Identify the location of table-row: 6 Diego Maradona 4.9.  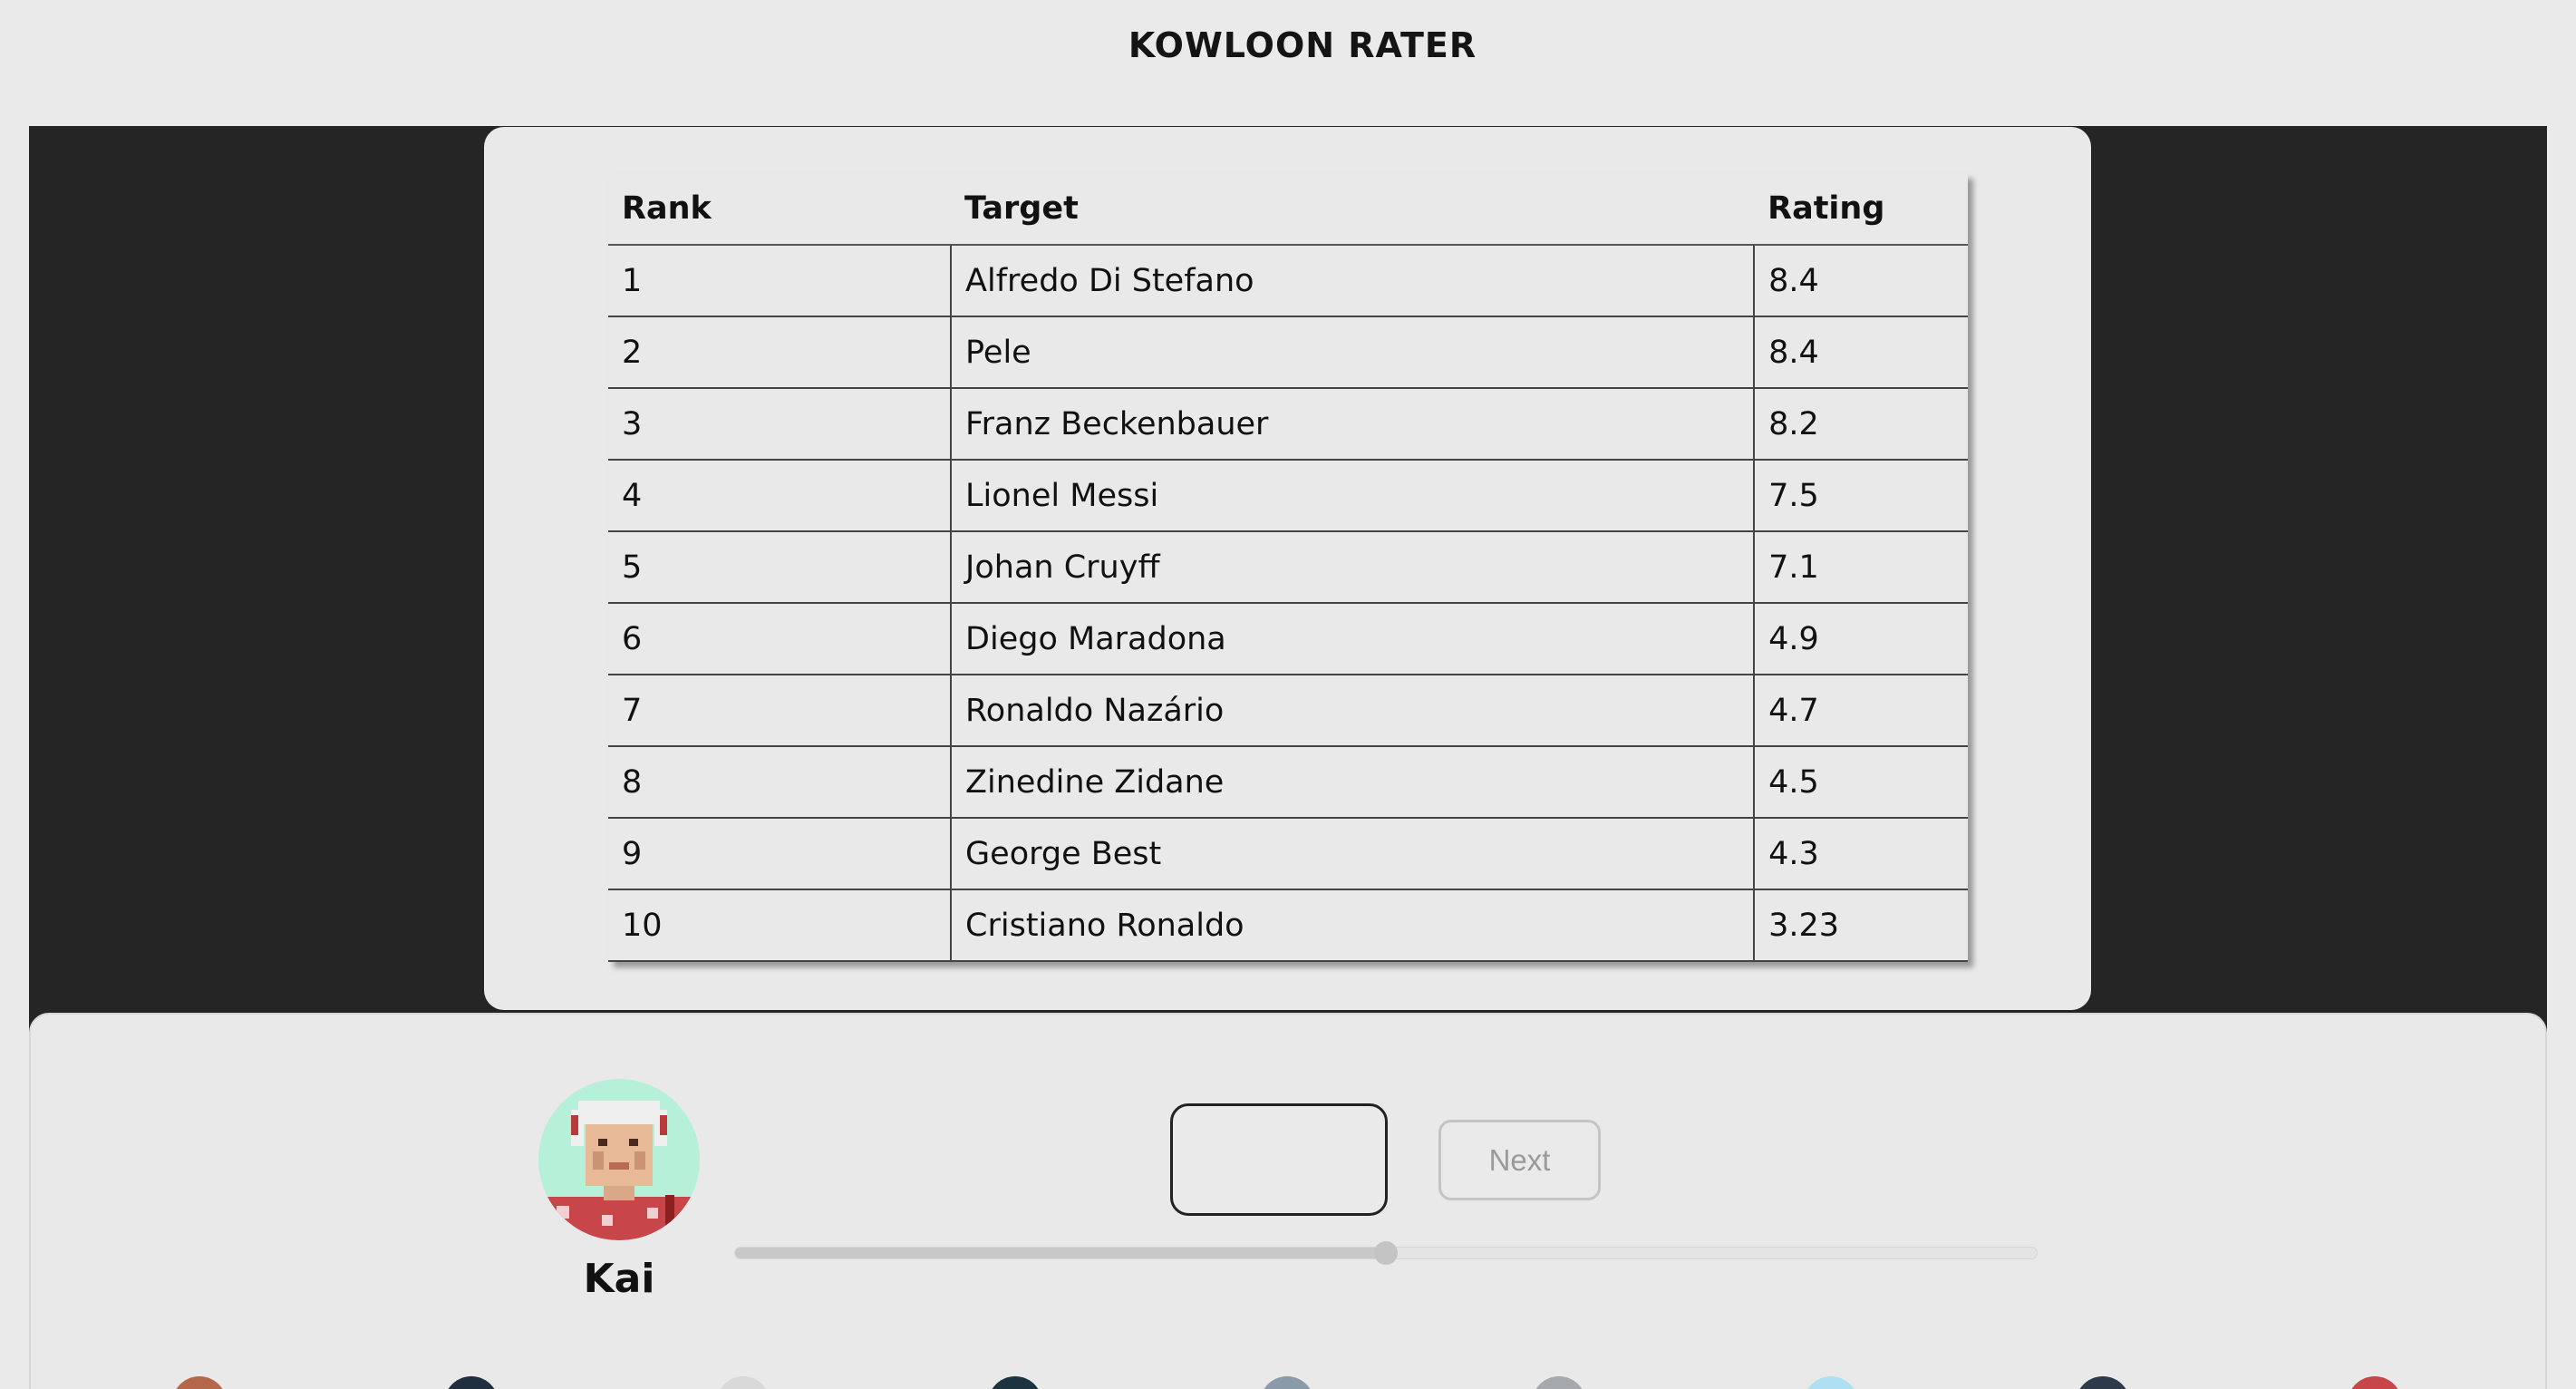
(1288, 639).